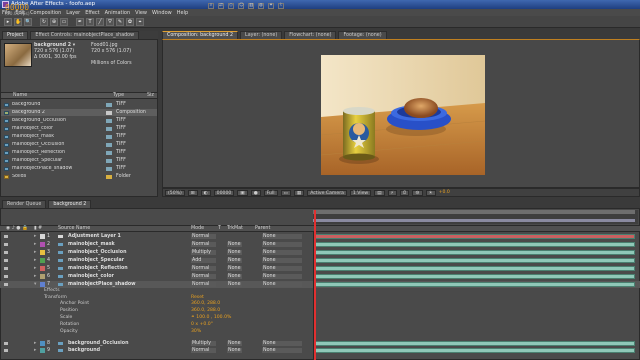 This screenshot has height=360, width=640. What do you see at coordinates (242, 192) in the screenshot?
I see `camera-icon: ▣` at bounding box center [242, 192].